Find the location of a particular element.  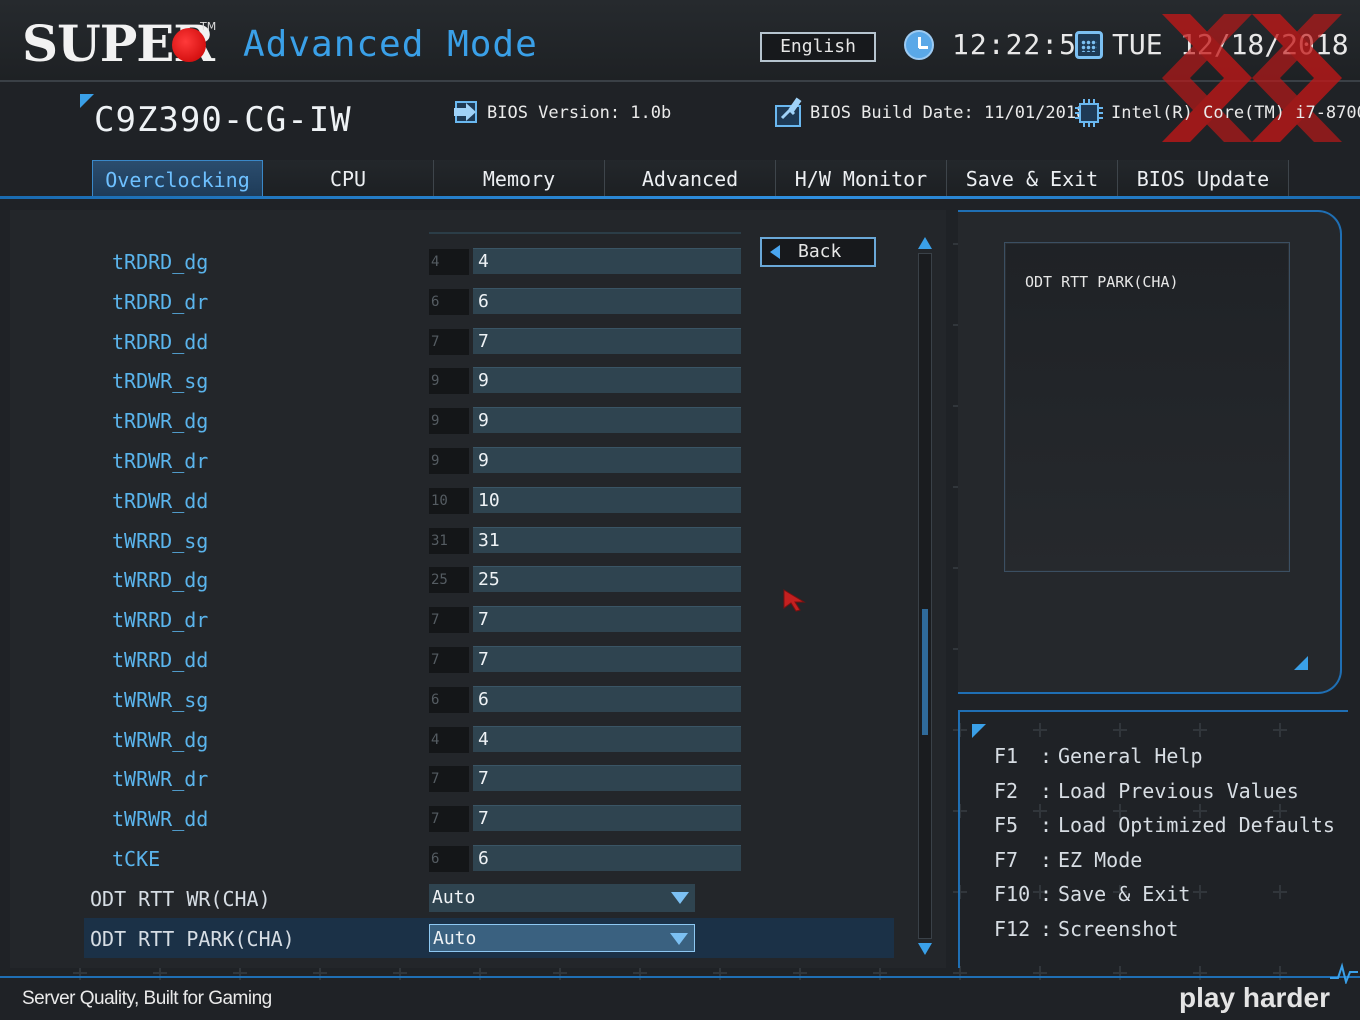

select-row: ODT RTT PARK(CHA) Auto is located at coordinates (489, 937).